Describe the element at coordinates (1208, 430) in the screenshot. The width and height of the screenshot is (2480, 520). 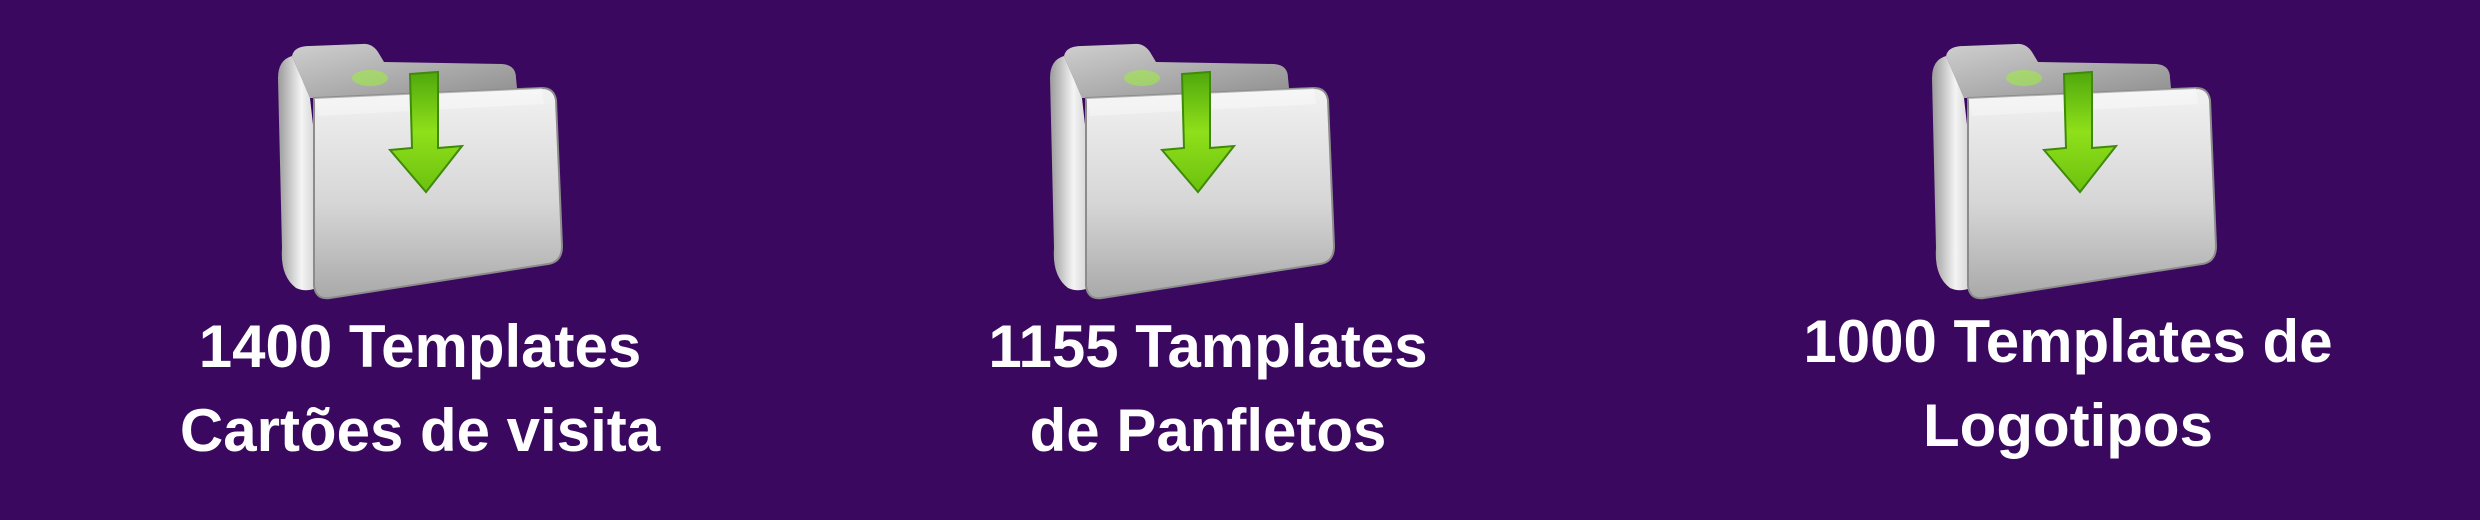
I see `card-title-line-2: de Panfletos` at that location.